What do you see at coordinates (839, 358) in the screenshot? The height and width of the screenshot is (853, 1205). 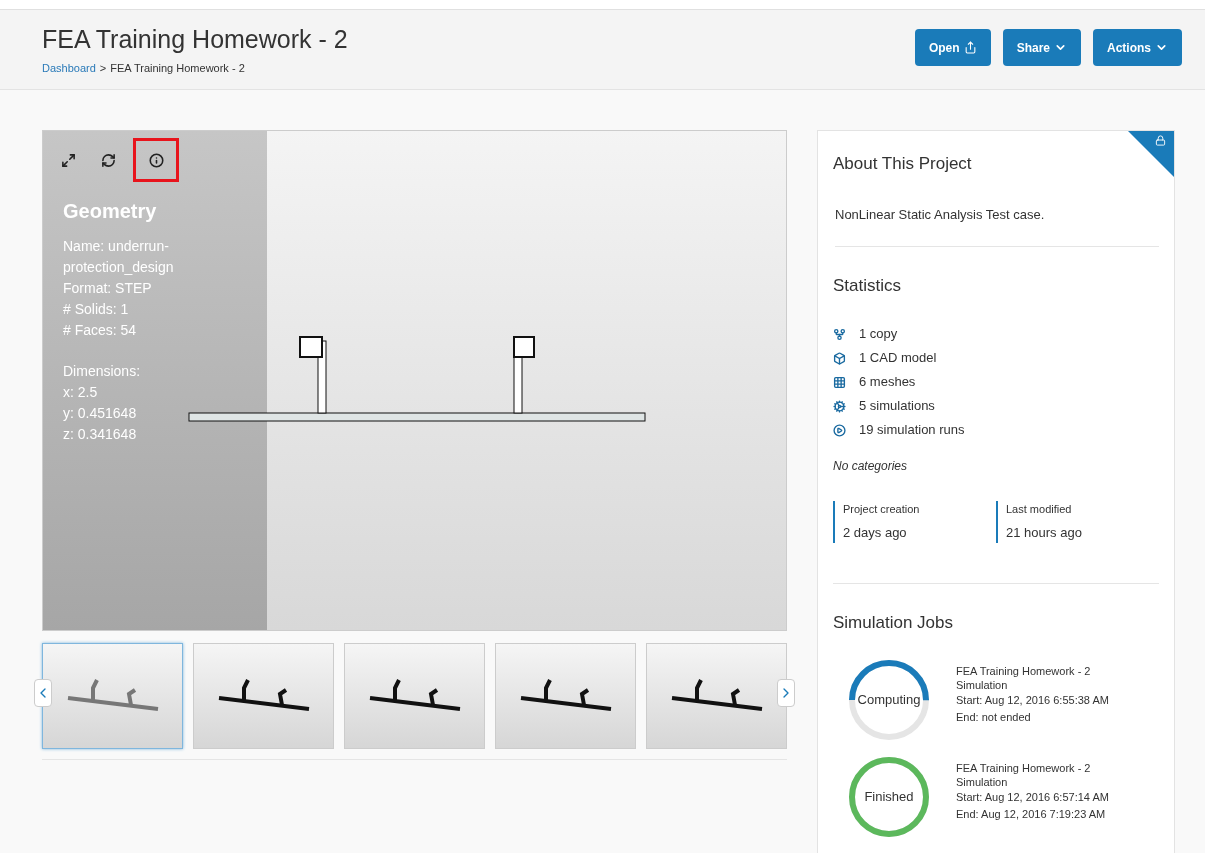 I see `cube-icon` at bounding box center [839, 358].